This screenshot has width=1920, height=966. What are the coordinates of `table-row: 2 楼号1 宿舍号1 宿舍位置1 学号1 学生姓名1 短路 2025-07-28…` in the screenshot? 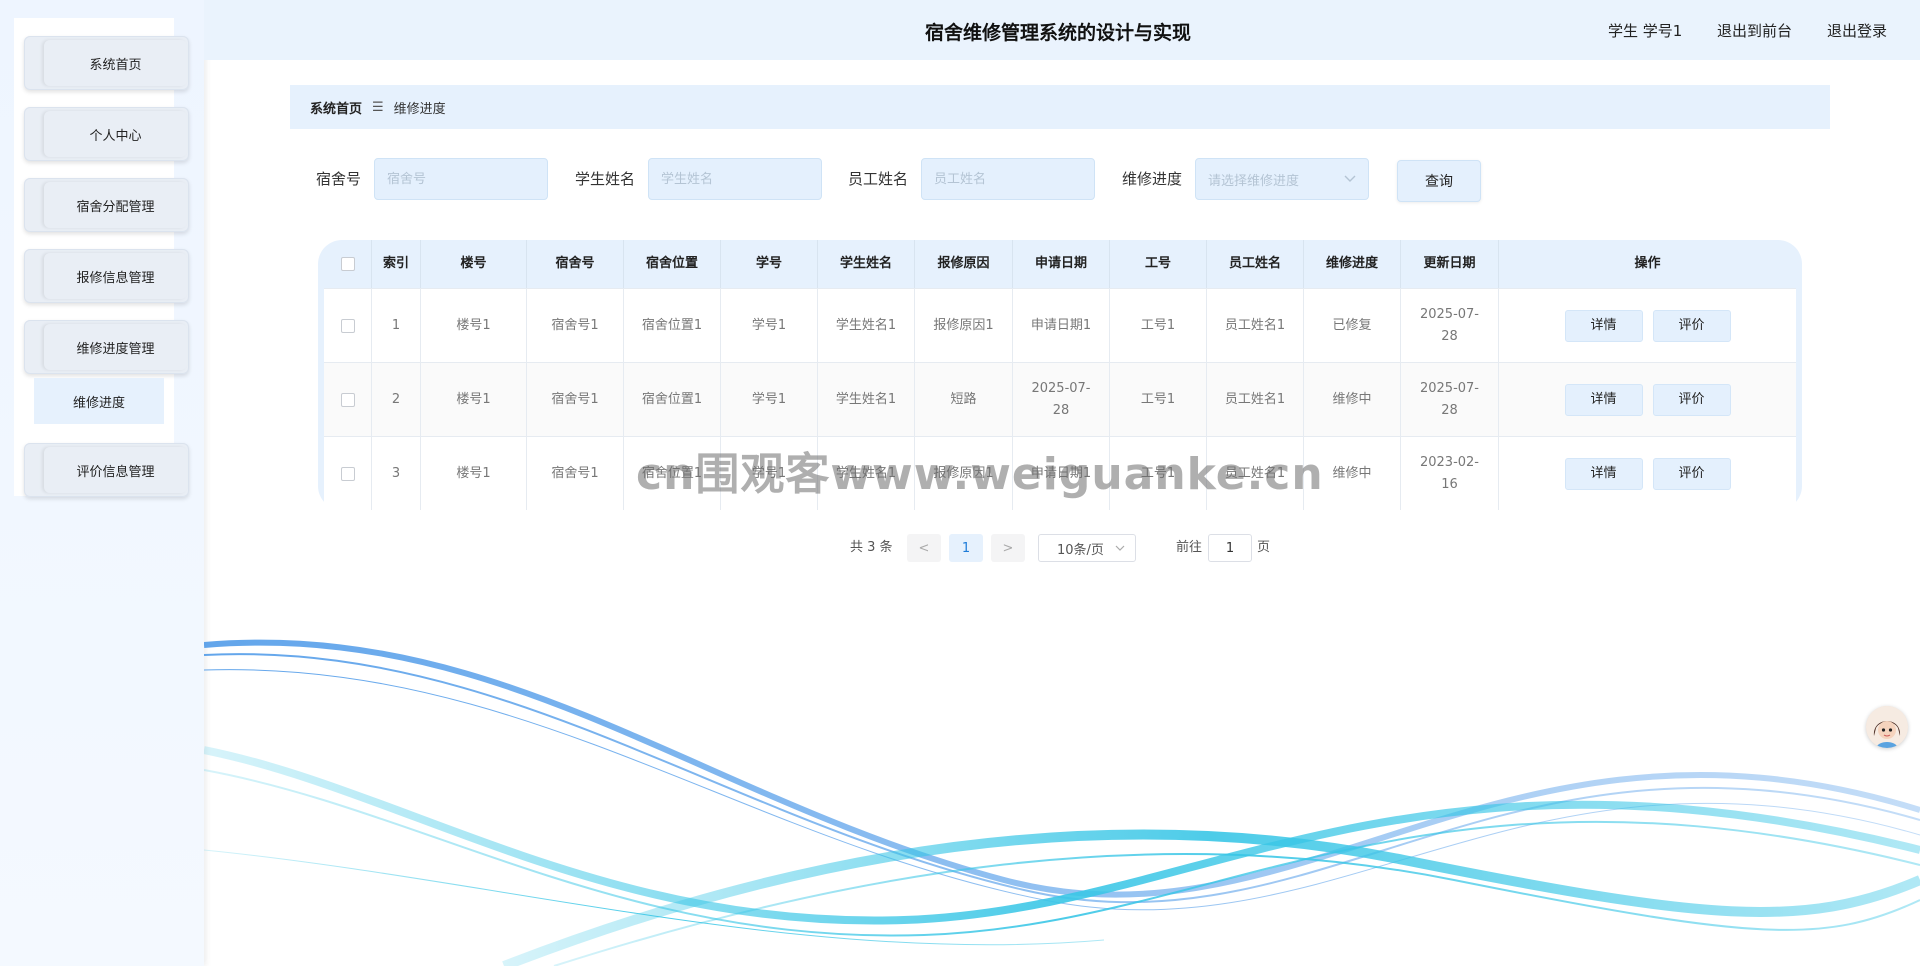 It's located at (1060, 399).